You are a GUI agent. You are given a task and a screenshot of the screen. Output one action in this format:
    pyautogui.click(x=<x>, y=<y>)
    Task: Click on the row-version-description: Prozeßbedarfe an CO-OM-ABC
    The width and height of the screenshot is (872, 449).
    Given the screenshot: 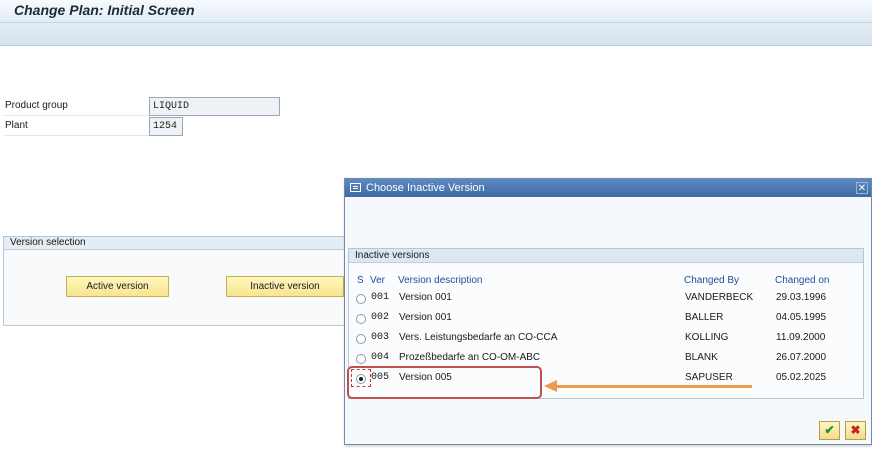 What is the action you would take?
    pyautogui.click(x=470, y=357)
    